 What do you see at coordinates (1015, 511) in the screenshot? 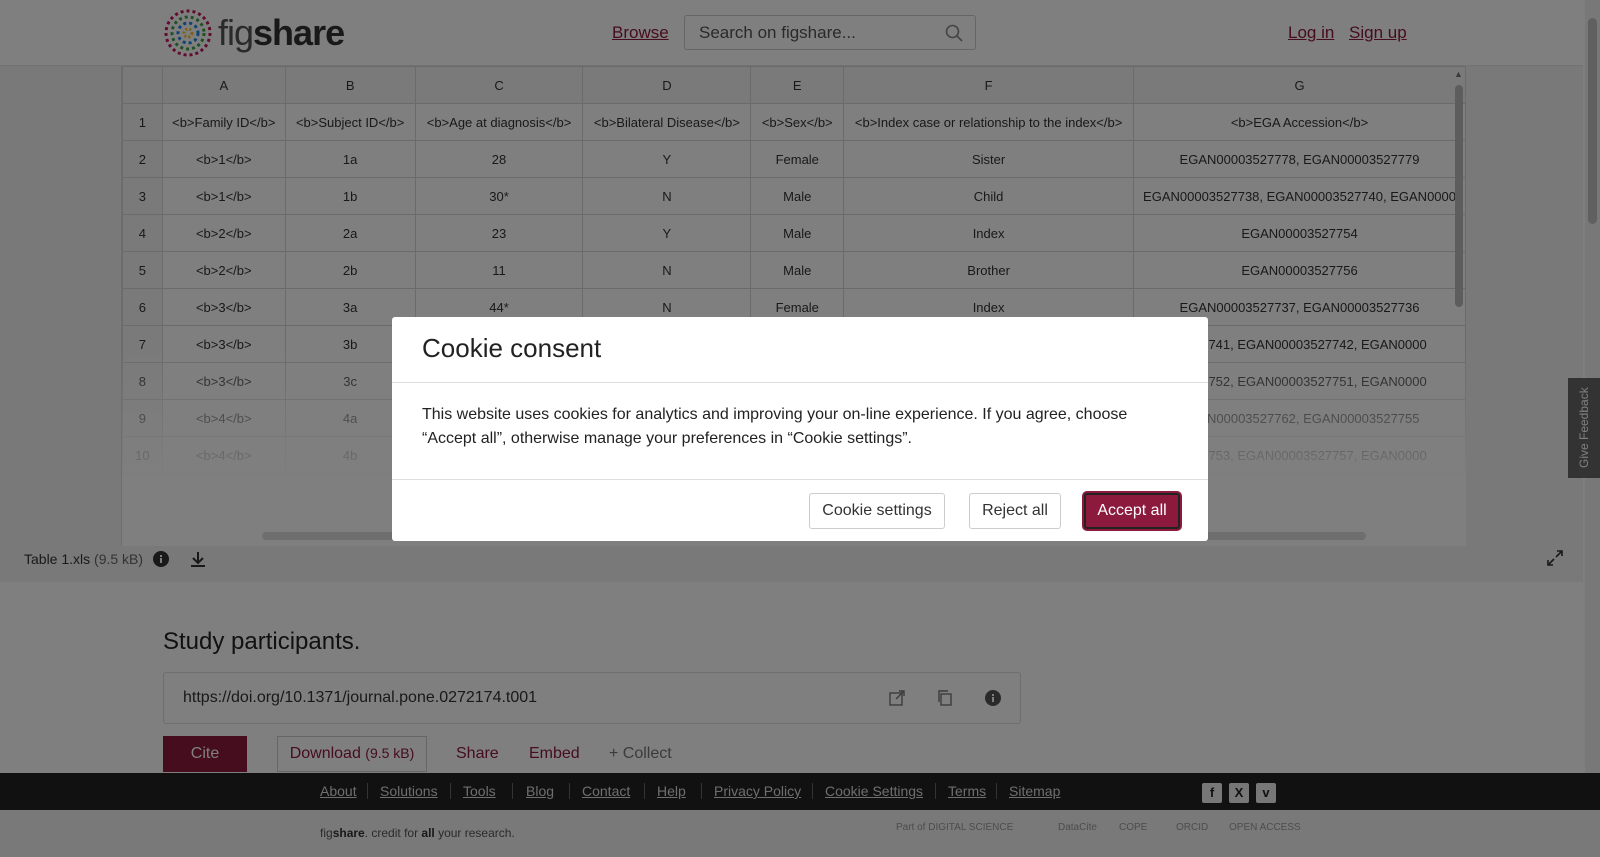
I see `reject-all-button: Reject all` at bounding box center [1015, 511].